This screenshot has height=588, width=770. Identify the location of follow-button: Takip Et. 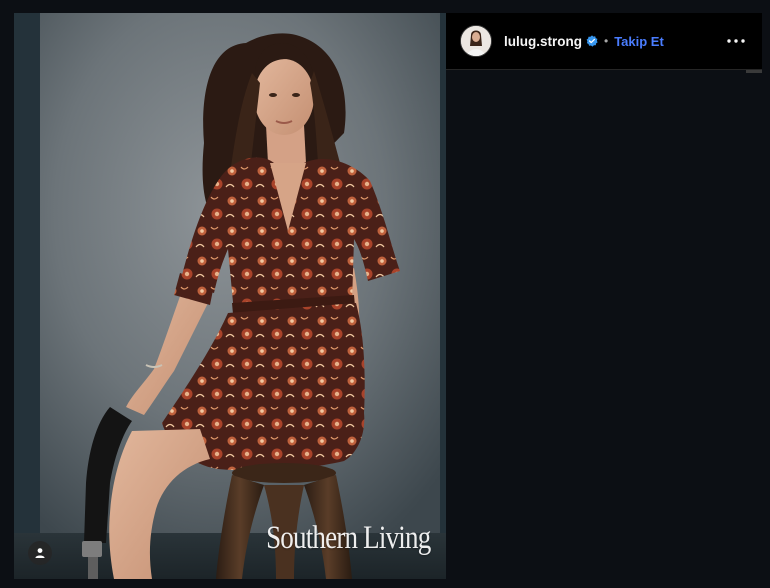
(639, 41).